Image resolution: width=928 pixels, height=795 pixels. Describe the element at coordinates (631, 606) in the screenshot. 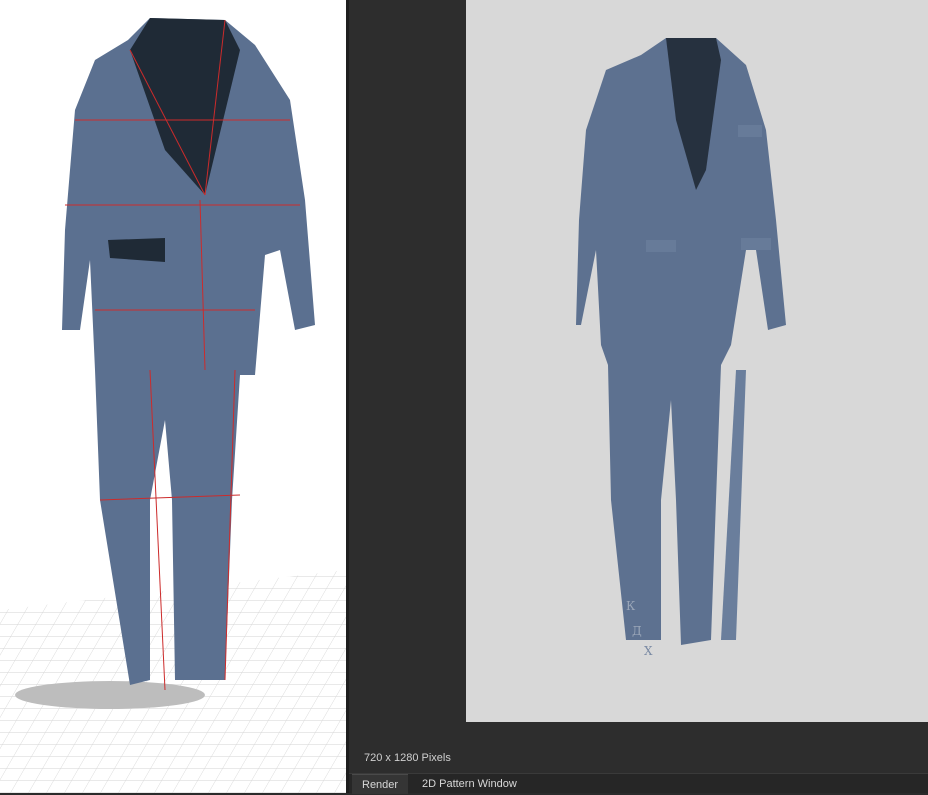

I see `watermark: К` at that location.